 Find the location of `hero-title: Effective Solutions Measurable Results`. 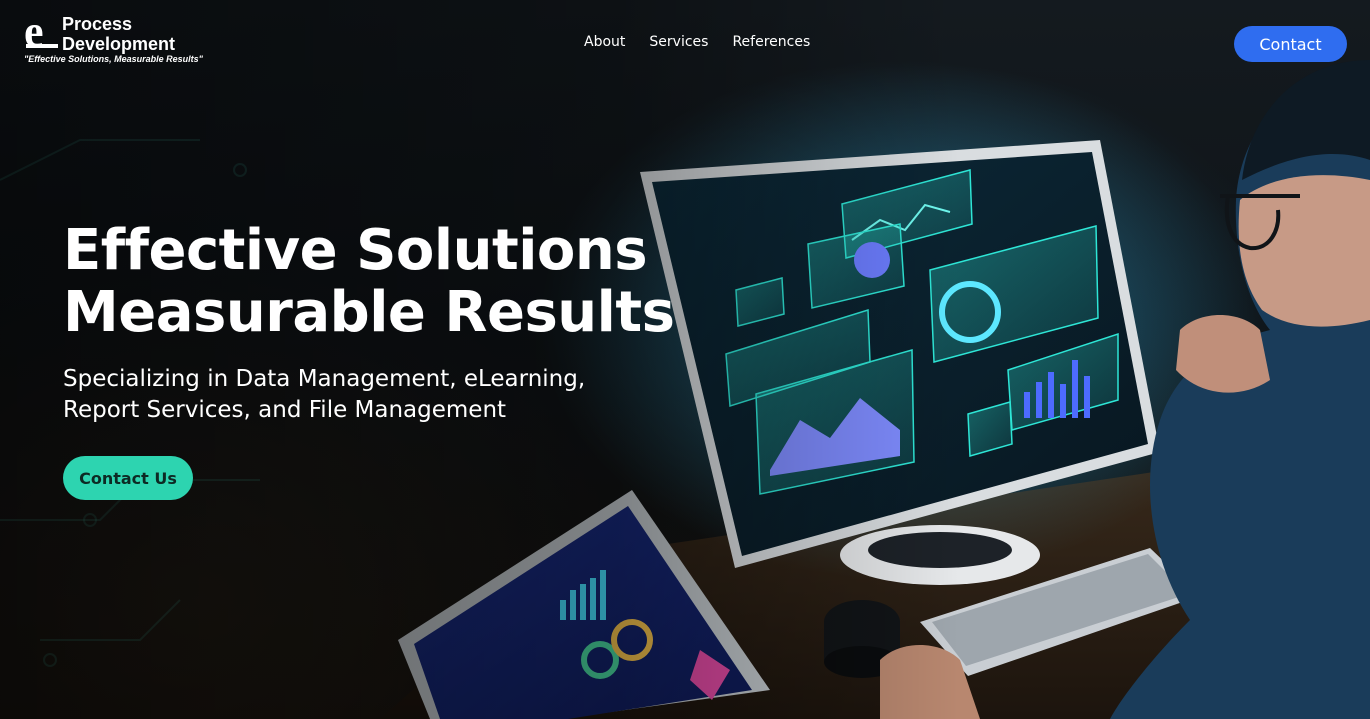

hero-title: Effective Solutions Measurable Results is located at coordinates (369, 281).